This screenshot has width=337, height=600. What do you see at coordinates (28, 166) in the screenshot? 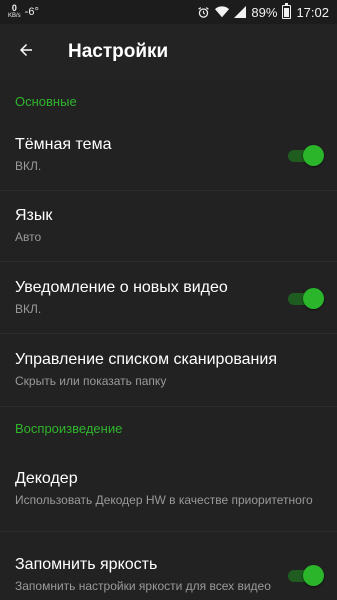
I see `pref-dark-theme-summary: ВКЛ.` at bounding box center [28, 166].